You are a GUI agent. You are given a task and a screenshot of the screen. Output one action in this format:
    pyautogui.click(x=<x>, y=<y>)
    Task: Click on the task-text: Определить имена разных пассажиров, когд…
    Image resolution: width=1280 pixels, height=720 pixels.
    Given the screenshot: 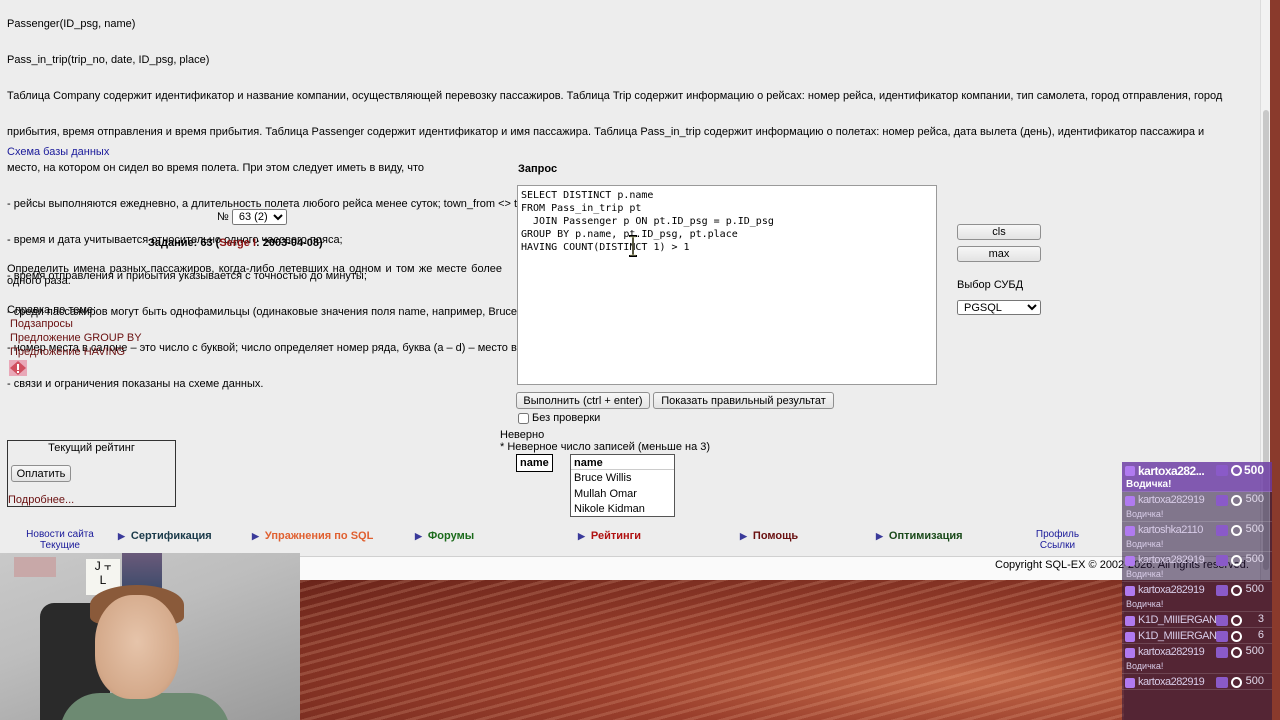 What is the action you would take?
    pyautogui.click(x=254, y=275)
    